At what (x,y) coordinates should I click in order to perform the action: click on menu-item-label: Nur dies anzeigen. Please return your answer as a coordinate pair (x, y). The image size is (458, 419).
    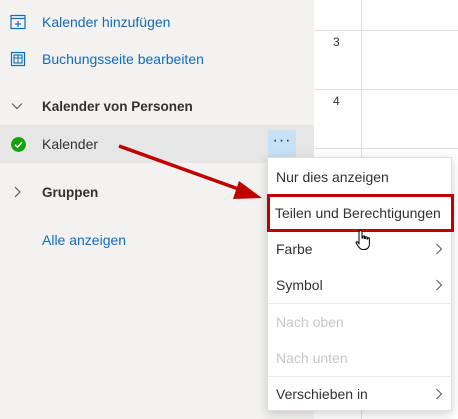
    Looking at the image, I should click on (332, 177).